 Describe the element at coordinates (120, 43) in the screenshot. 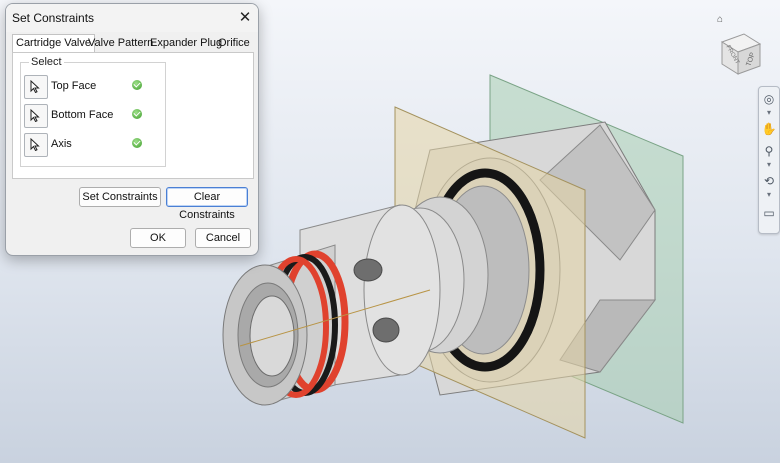

I see `tab-valve-pattern: Valve Pattern` at that location.